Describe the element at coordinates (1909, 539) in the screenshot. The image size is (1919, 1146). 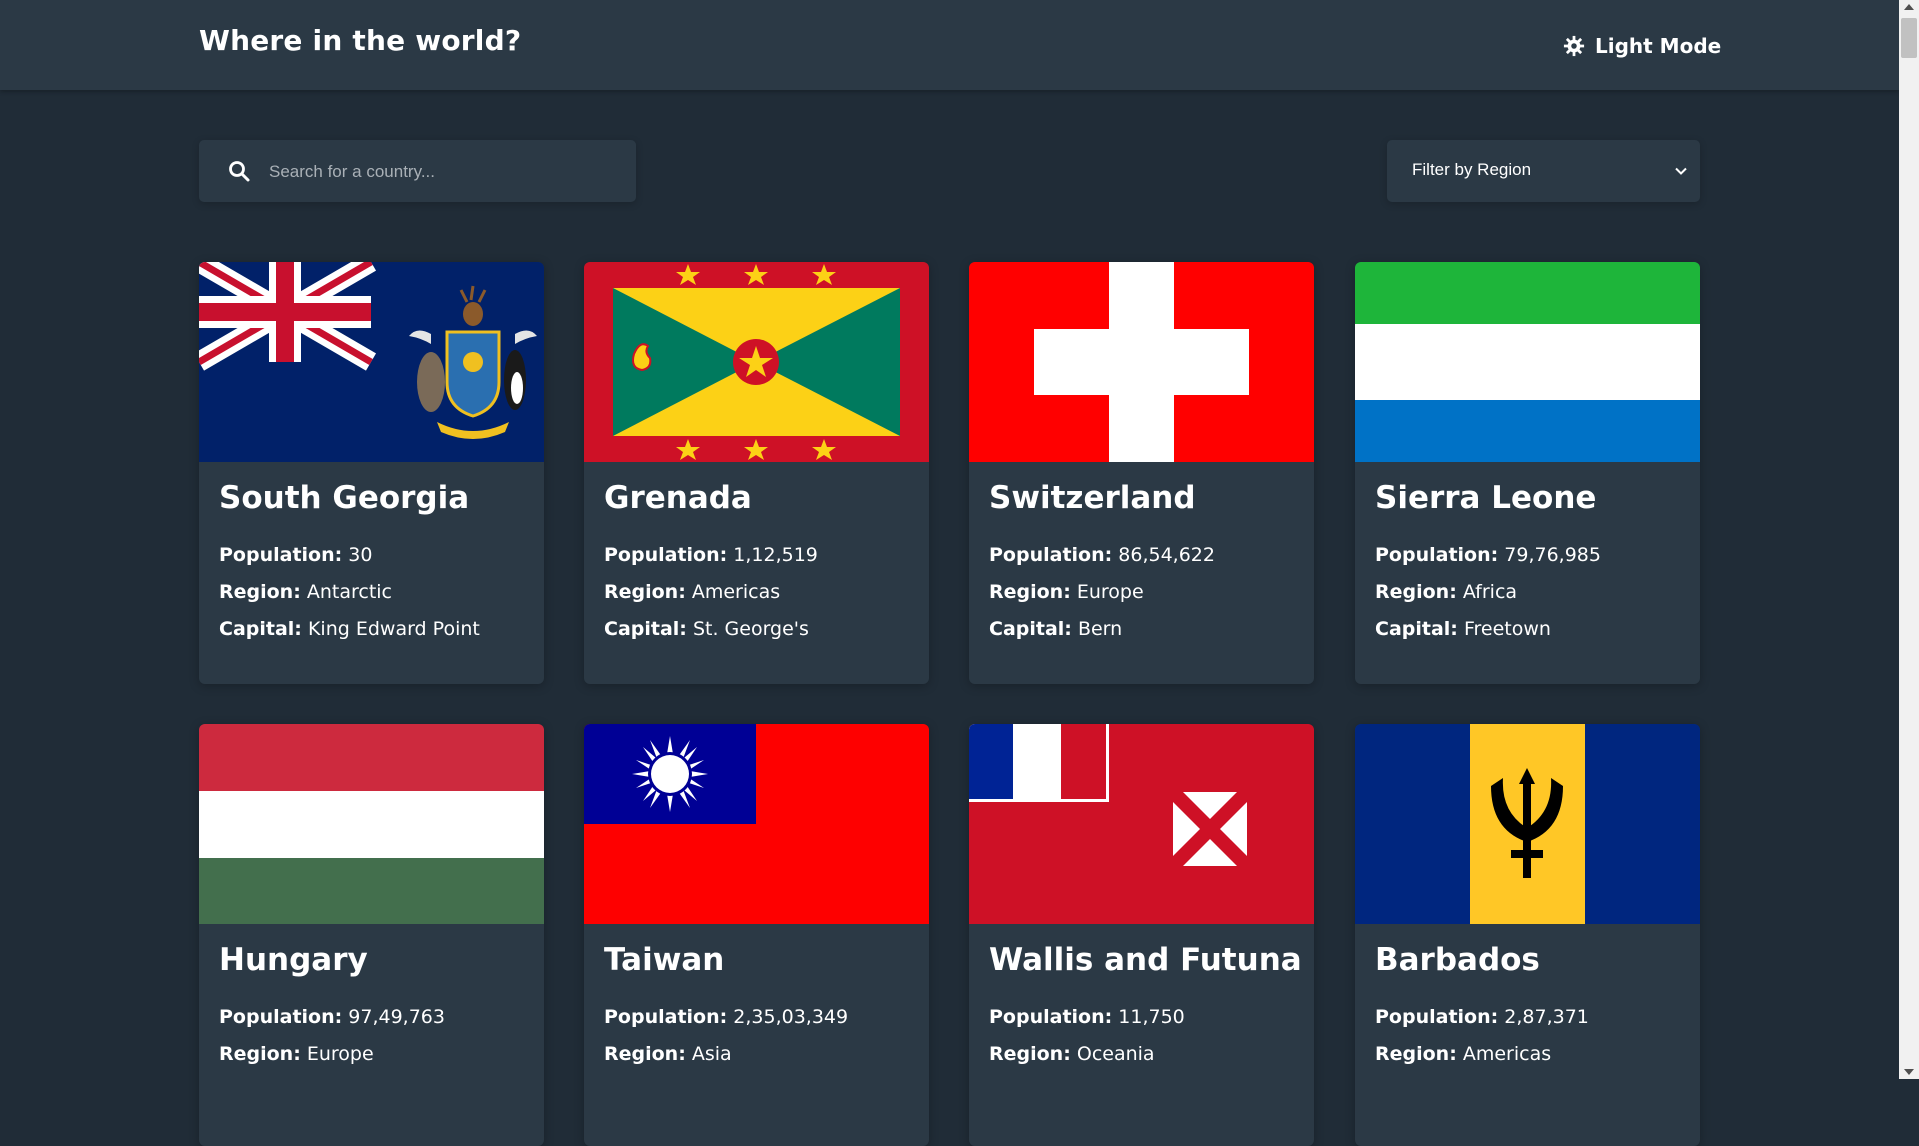
I see `scrollbar` at that location.